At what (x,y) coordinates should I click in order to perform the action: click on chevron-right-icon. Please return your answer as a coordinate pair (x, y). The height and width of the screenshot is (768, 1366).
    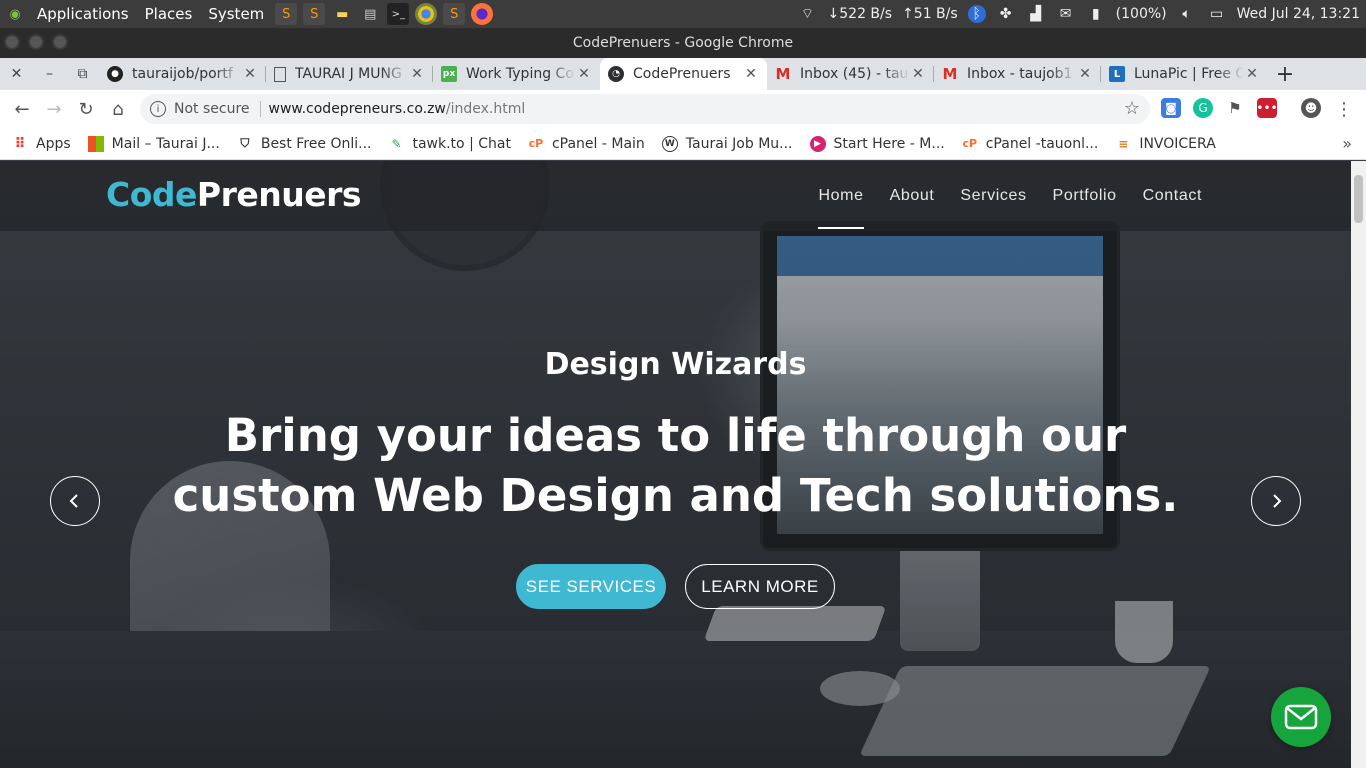
    Looking at the image, I should click on (1277, 501).